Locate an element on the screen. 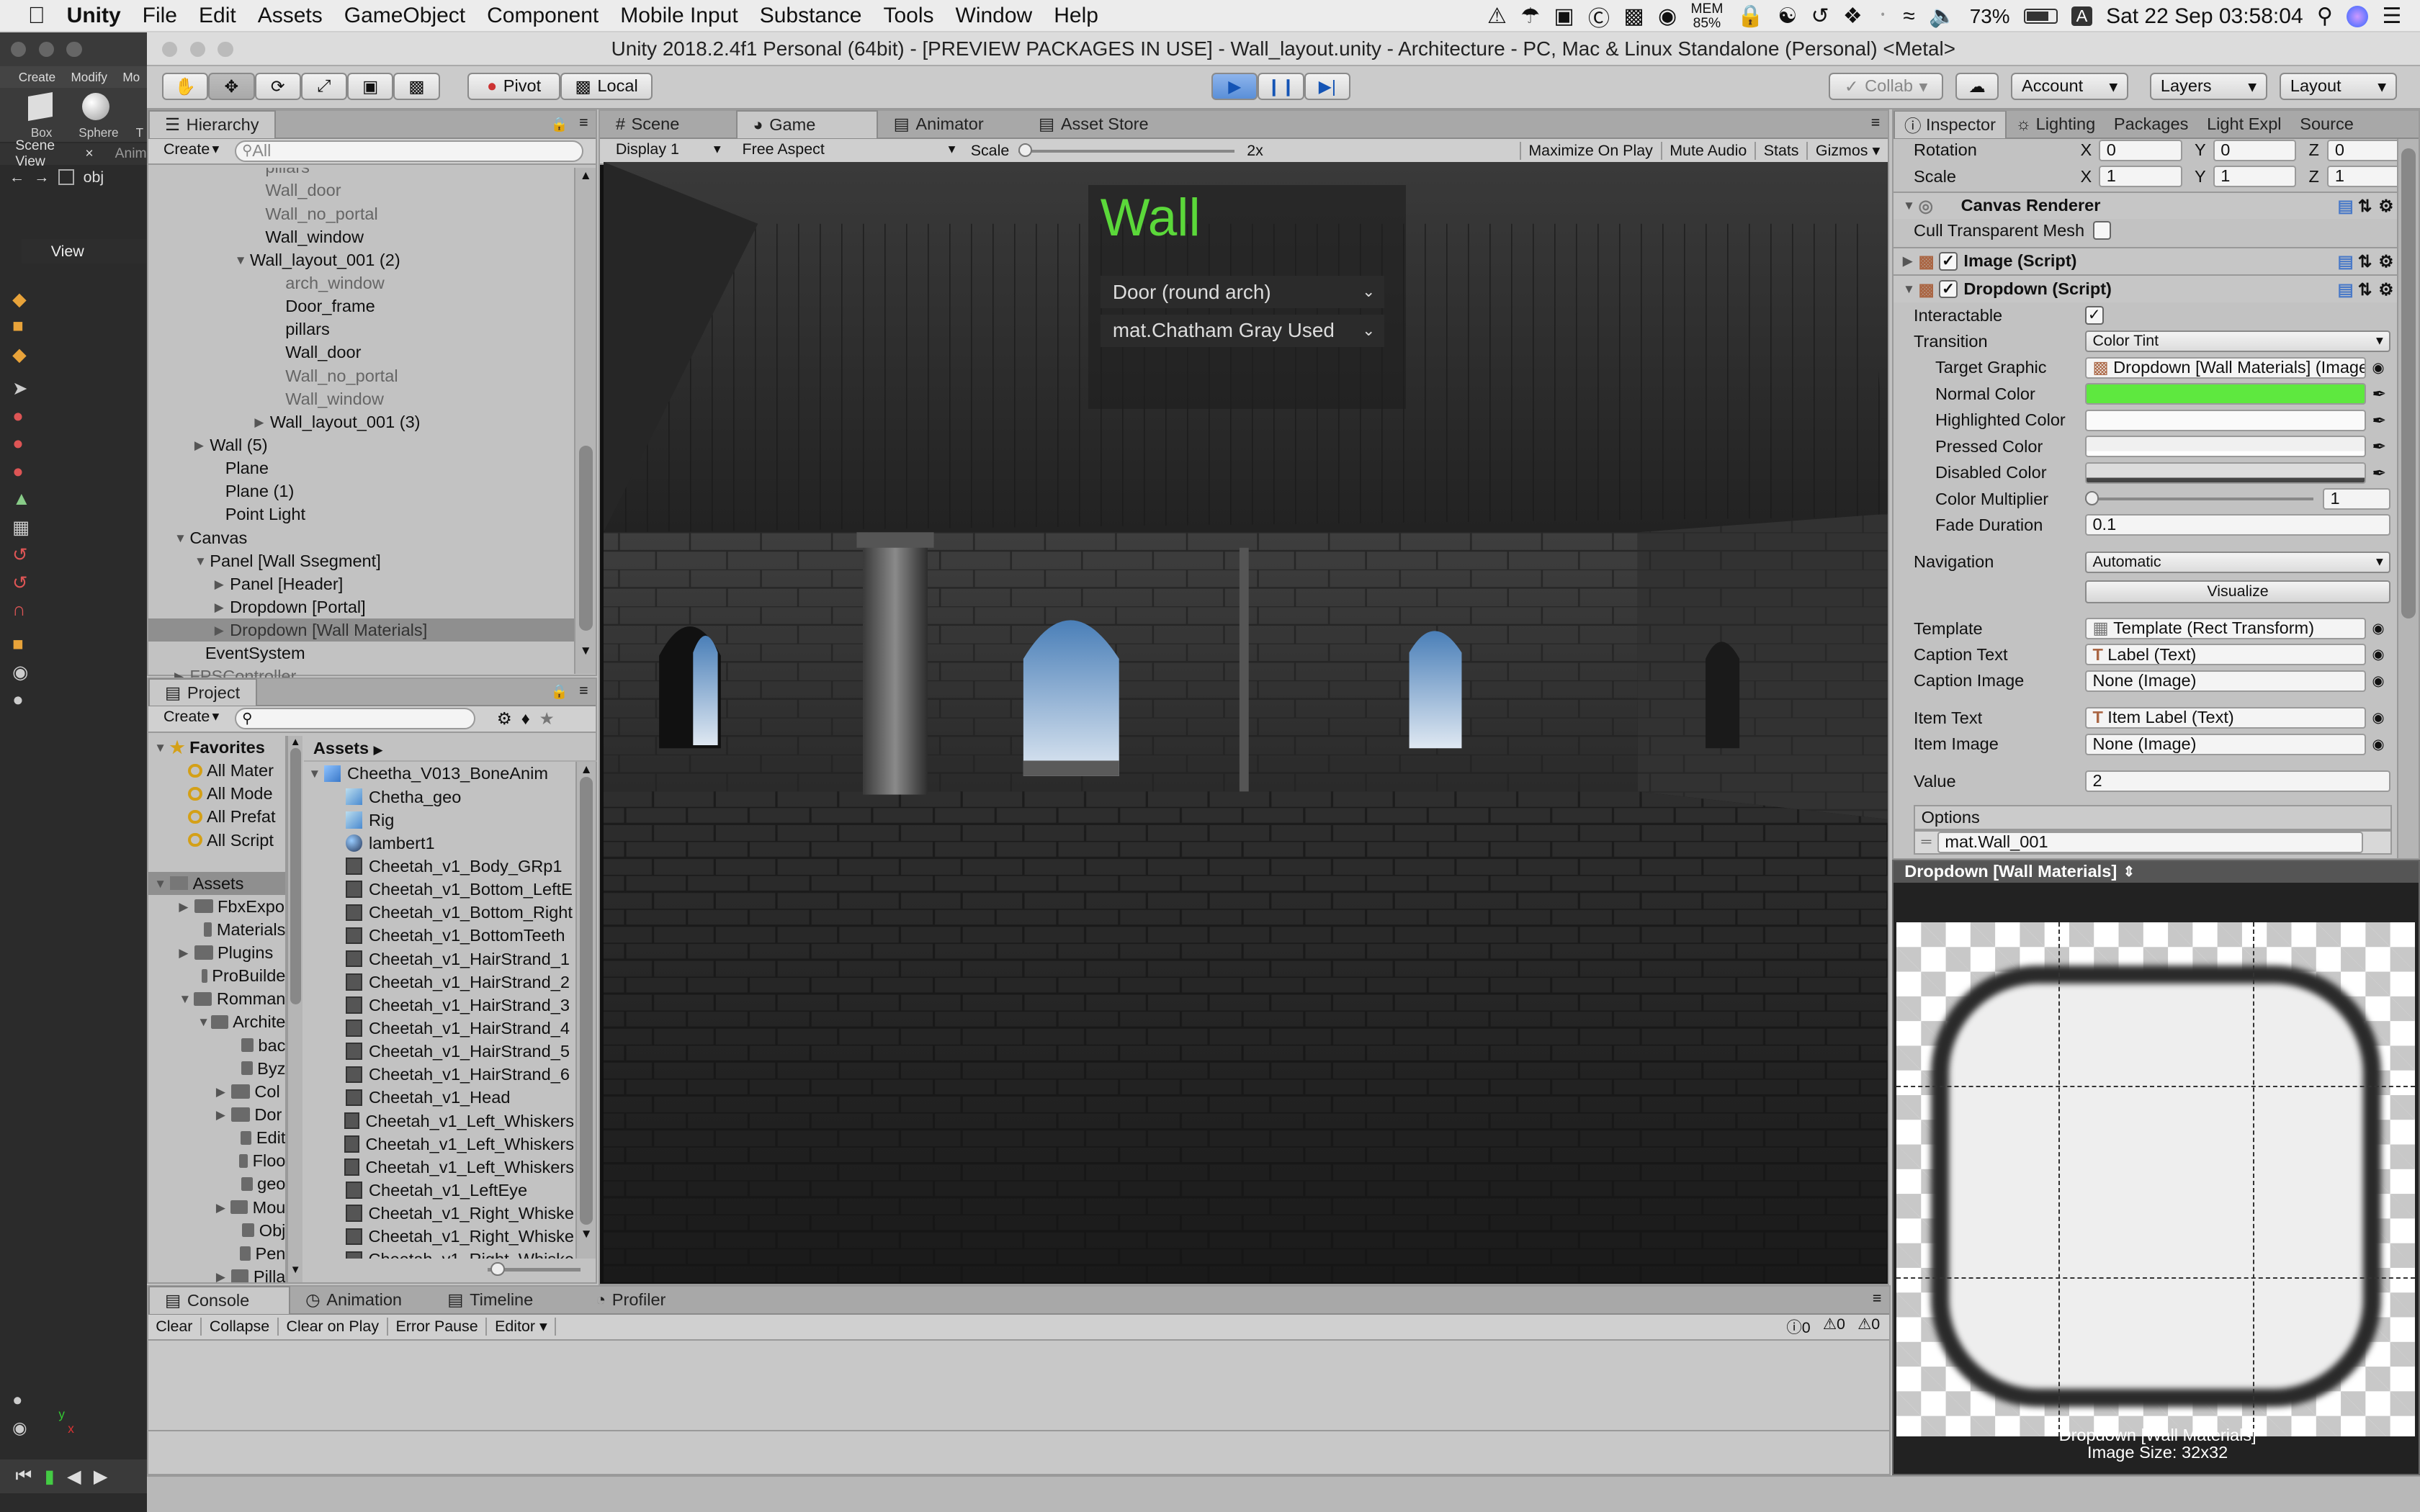 This screenshot has width=2420, height=1512. close-window-icon is located at coordinates (19, 49).